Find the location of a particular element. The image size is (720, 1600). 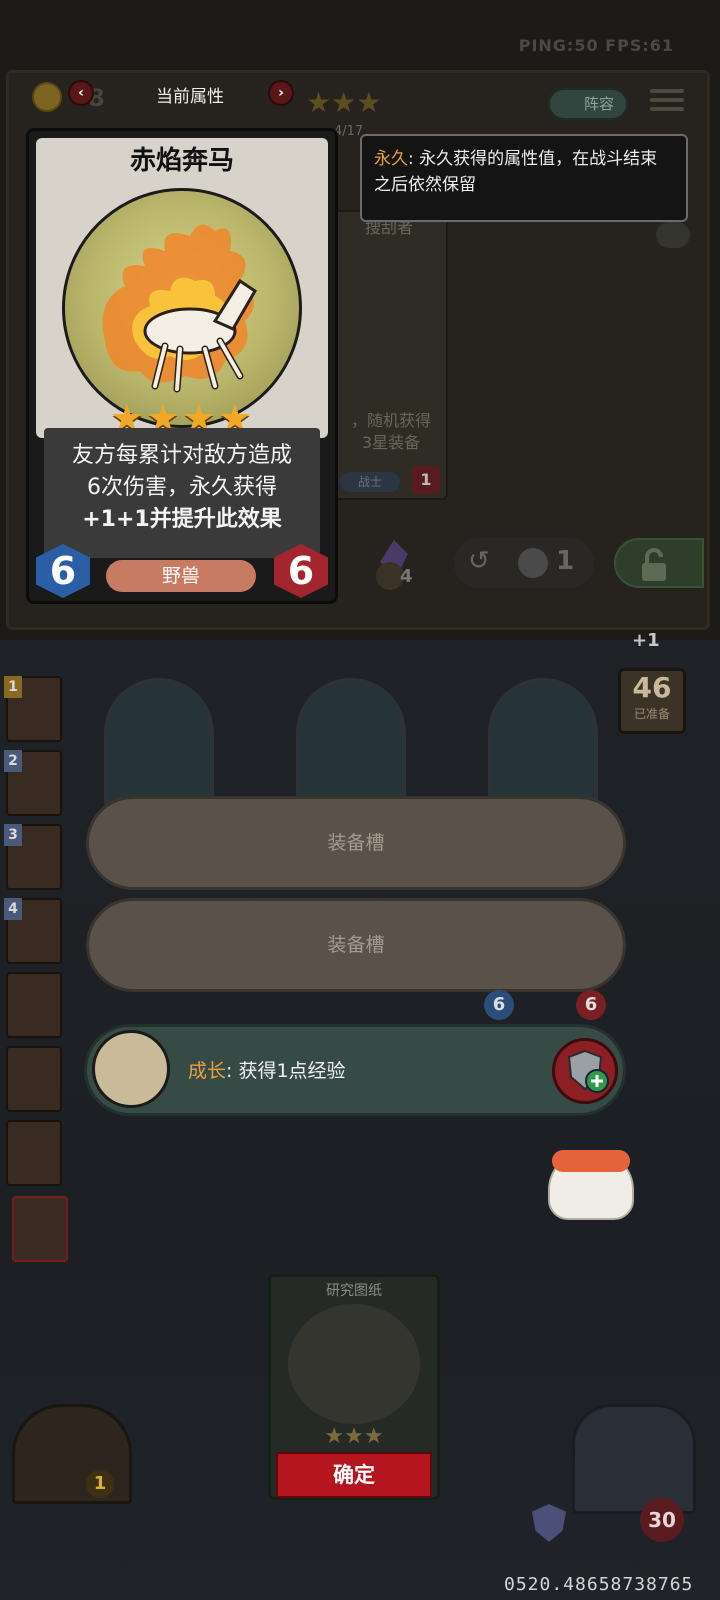

party-rank: 3 is located at coordinates (13, 835).